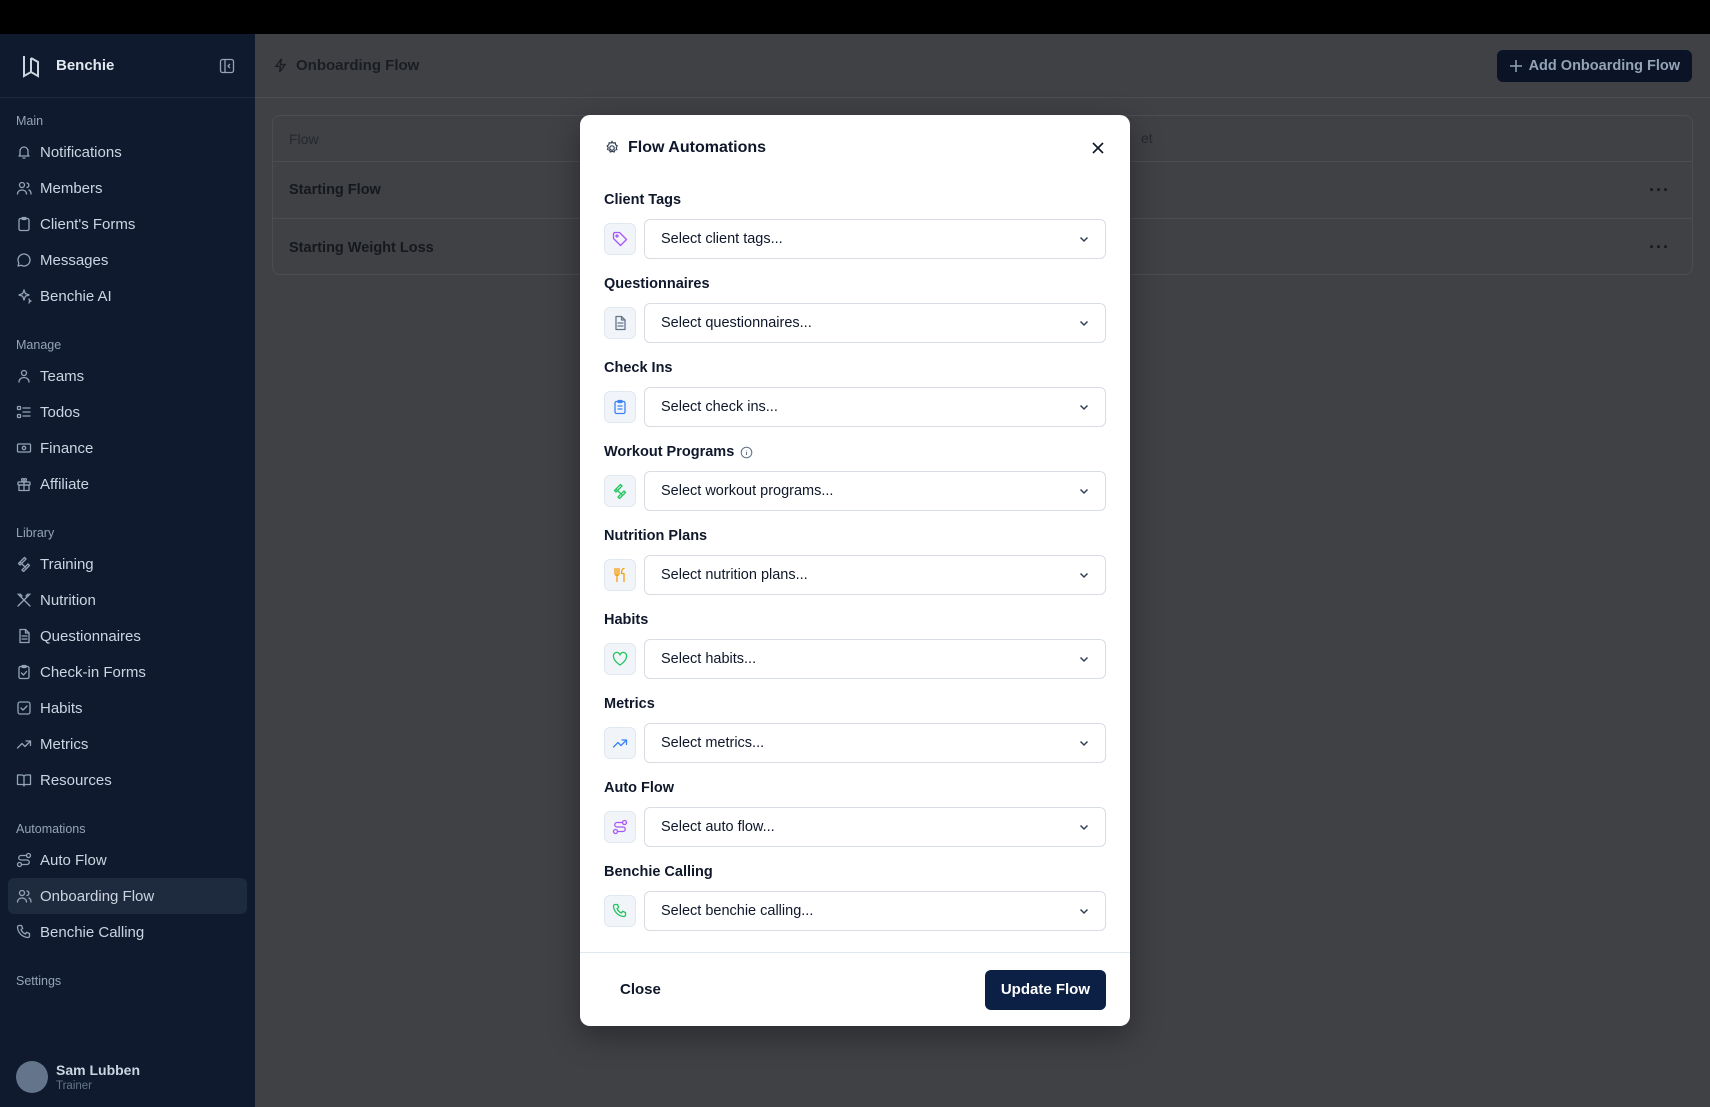 The image size is (1710, 1107). What do you see at coordinates (638, 368) in the screenshot?
I see `field-label-text: Check Ins` at bounding box center [638, 368].